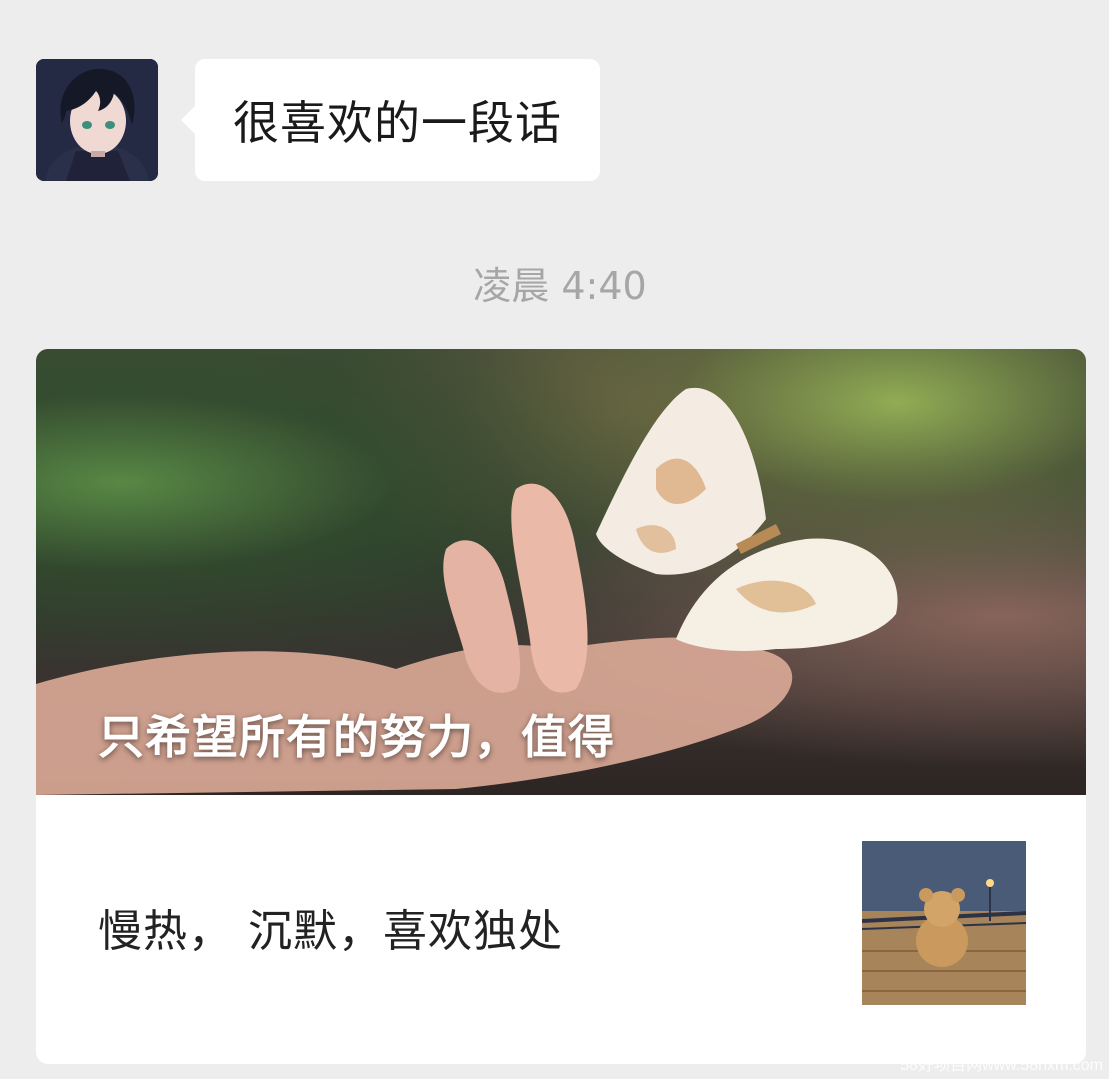  Describe the element at coordinates (356, 737) in the screenshot. I see `article-cover-title: 只希望所有的努力，值得` at that location.